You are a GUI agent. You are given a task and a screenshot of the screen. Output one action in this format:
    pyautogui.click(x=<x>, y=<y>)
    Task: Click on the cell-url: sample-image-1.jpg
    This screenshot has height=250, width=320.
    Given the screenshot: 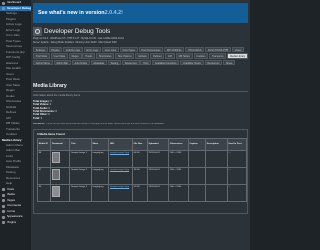 What is the action you would take?
    pyautogui.click(x=120, y=158)
    